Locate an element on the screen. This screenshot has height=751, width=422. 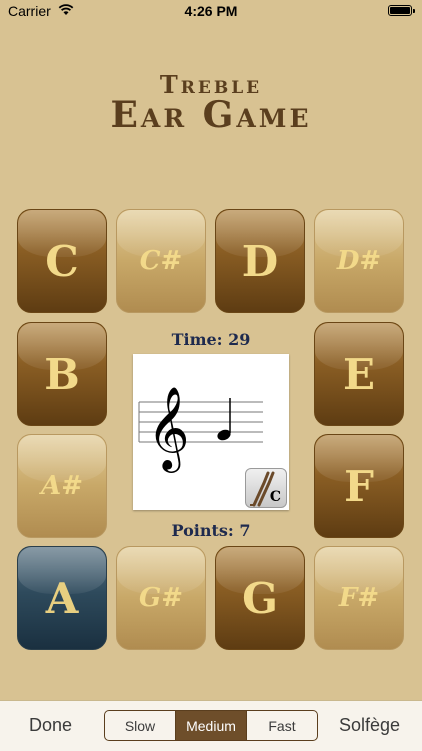
title-line-2: Ear Game is located at coordinates (211, 115).